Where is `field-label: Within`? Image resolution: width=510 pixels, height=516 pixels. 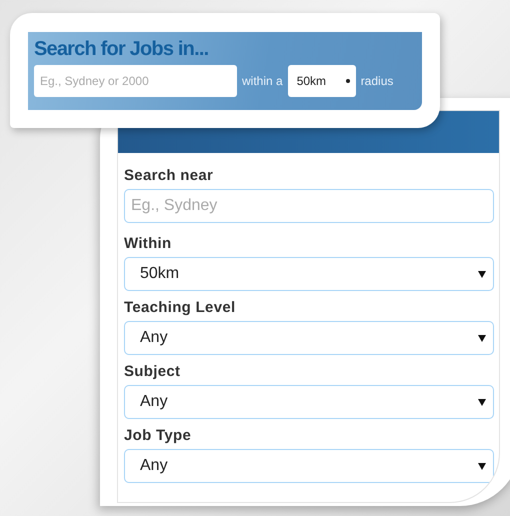
field-label: Within is located at coordinates (148, 243).